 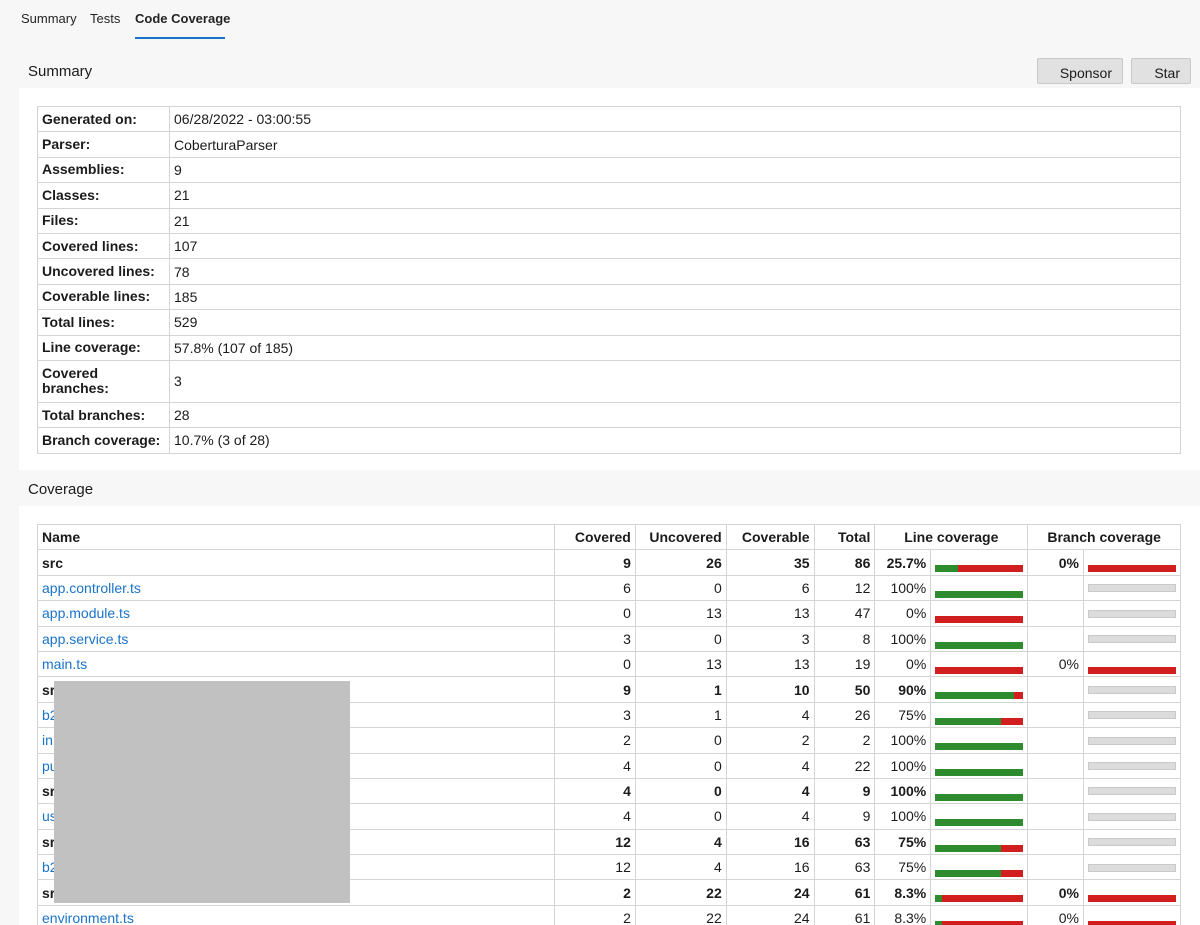 I want to click on summary-section-title: Summary, so click(x=60, y=71).